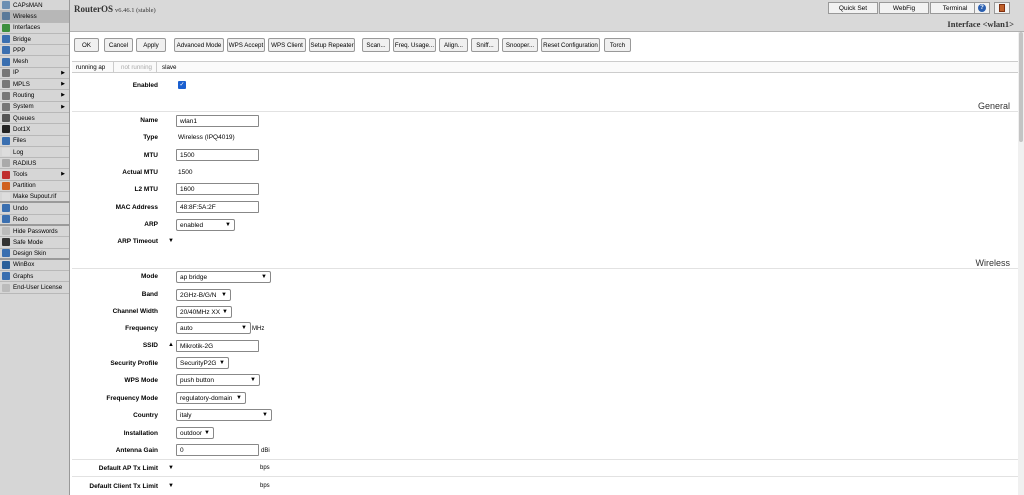  What do you see at coordinates (224, 415) in the screenshot?
I see `country-select: italy ▼` at bounding box center [224, 415].